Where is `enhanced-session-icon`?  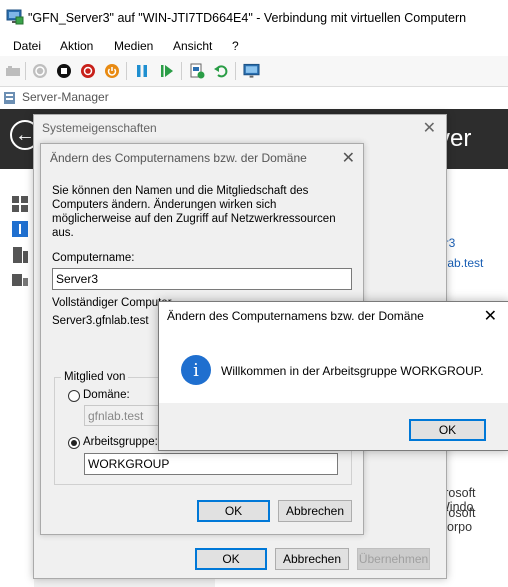
enhanced-session-icon is located at coordinates (251, 70).